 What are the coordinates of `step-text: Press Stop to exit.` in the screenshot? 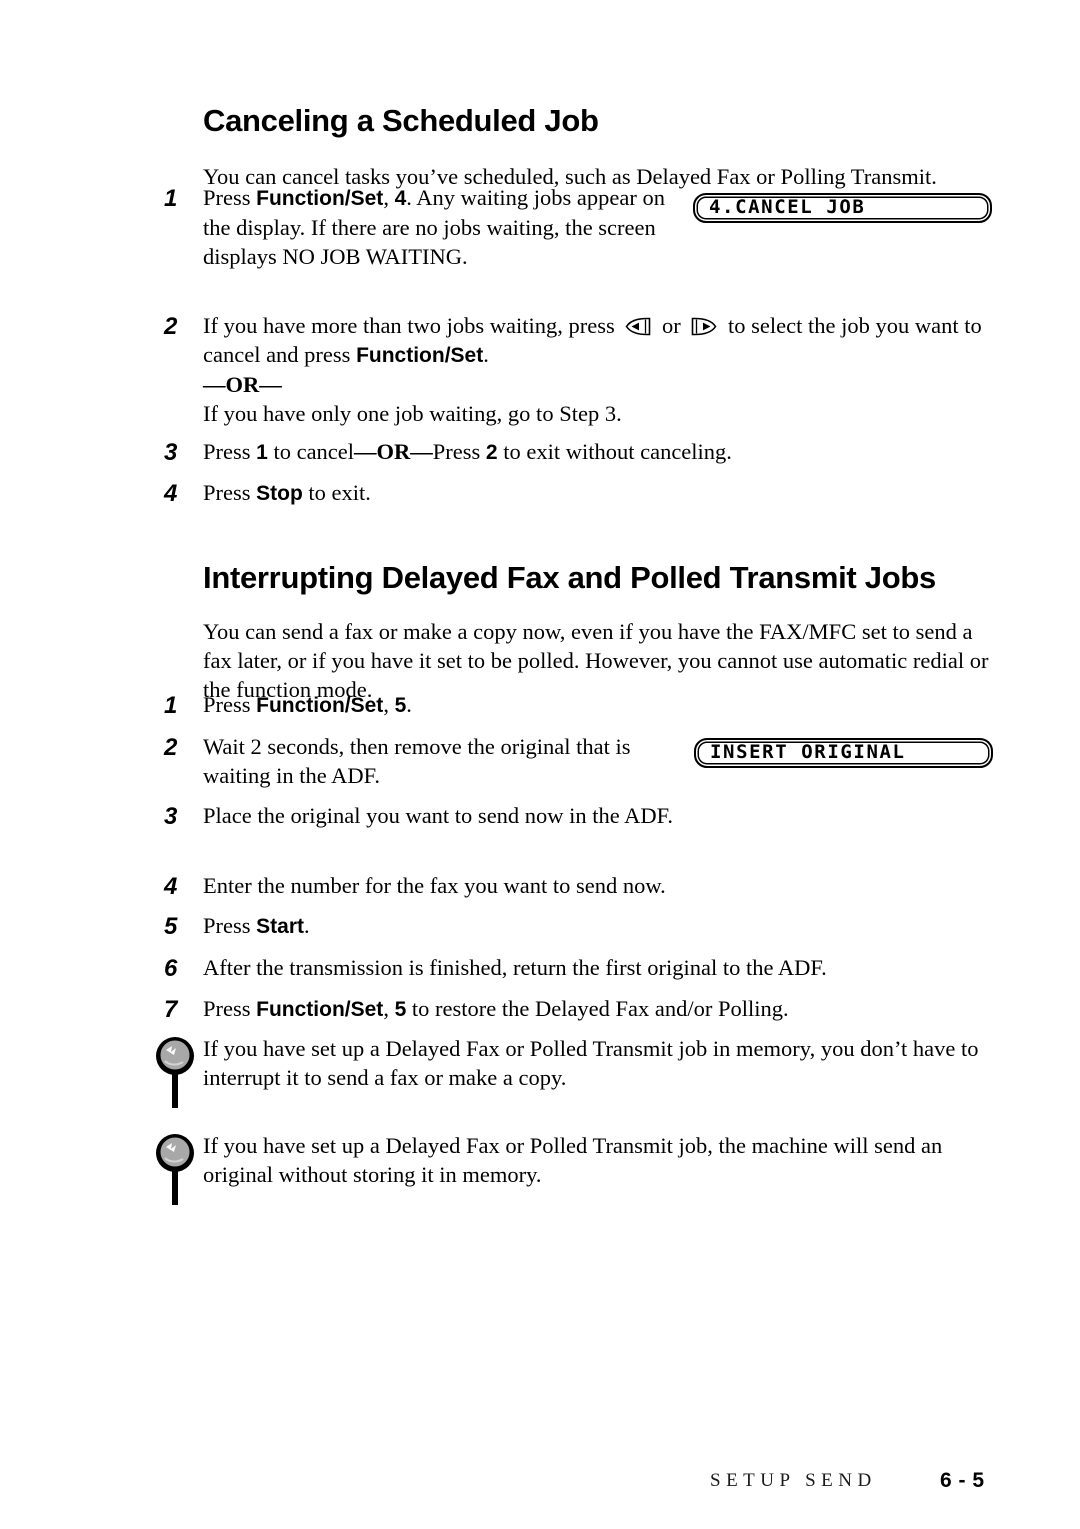 It's located at (598, 493).